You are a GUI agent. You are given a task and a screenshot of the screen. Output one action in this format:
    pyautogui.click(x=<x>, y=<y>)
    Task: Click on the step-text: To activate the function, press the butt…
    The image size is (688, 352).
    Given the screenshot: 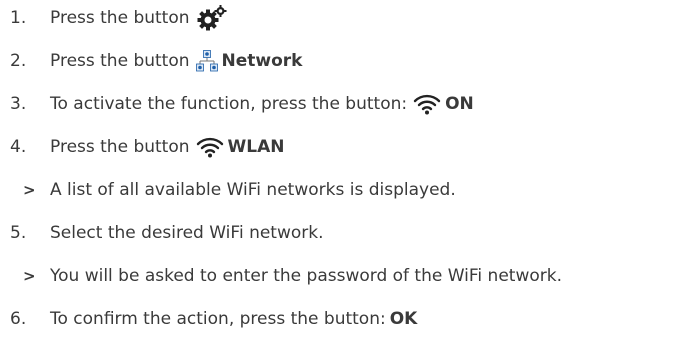 What is the action you would take?
    pyautogui.click(x=229, y=104)
    